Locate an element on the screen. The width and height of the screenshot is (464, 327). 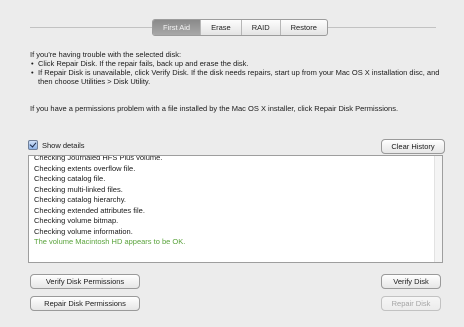
tab-first-aid: First Aid is located at coordinates (177, 27).